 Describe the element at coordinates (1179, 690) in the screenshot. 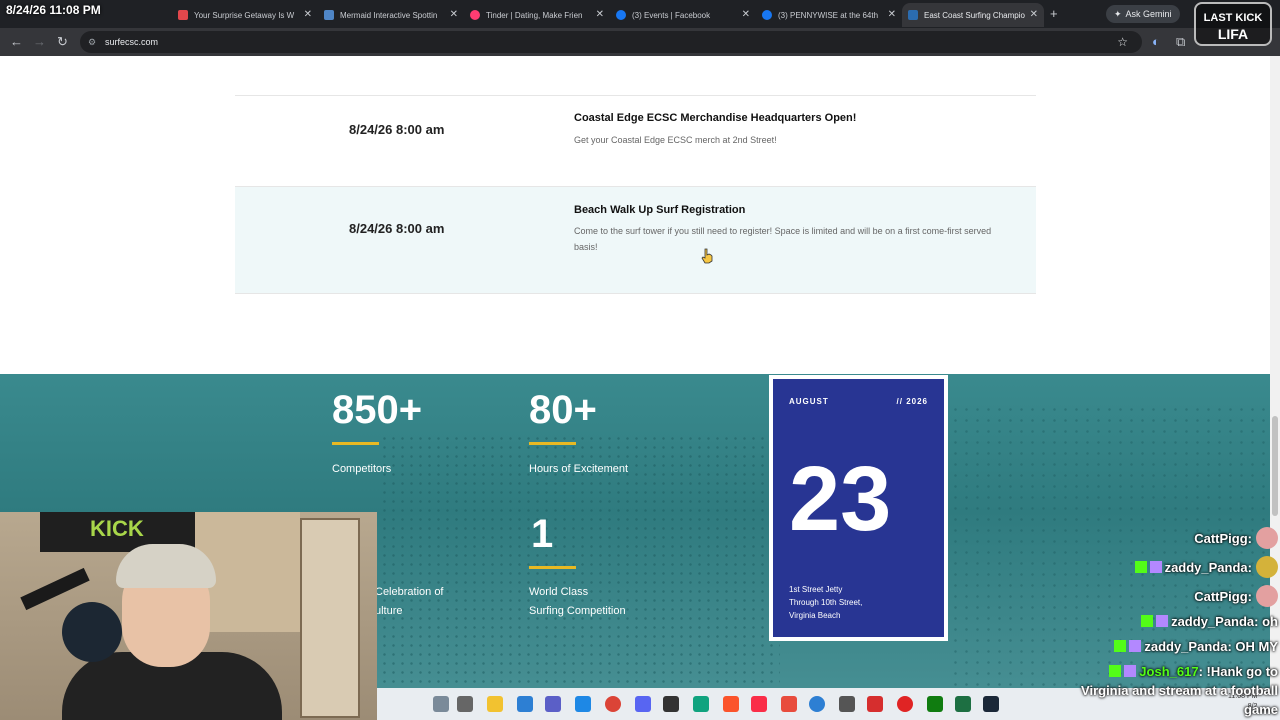

I see `chat-text-continuation: Virginia and stream at a football` at that location.